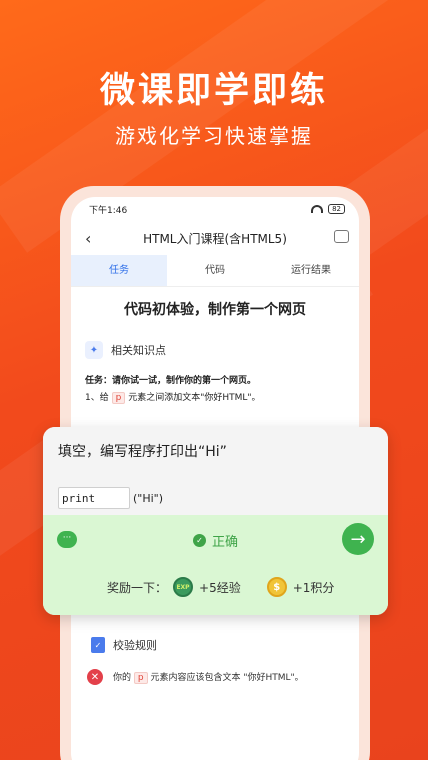  I want to click on tab-bar: 任务 代码 运行结果, so click(215, 271).